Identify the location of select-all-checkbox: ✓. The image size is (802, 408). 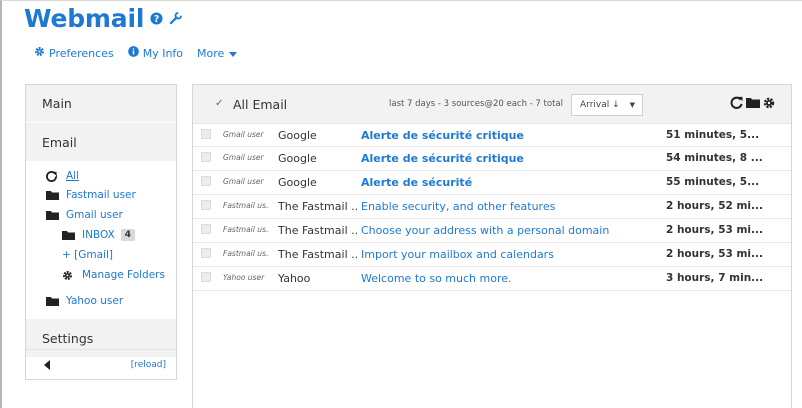
(219, 103).